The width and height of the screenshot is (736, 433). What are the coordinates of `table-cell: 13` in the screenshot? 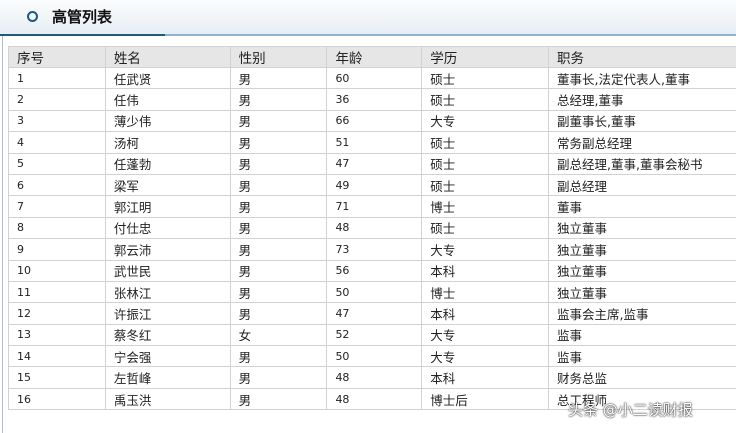 It's located at (57, 335).